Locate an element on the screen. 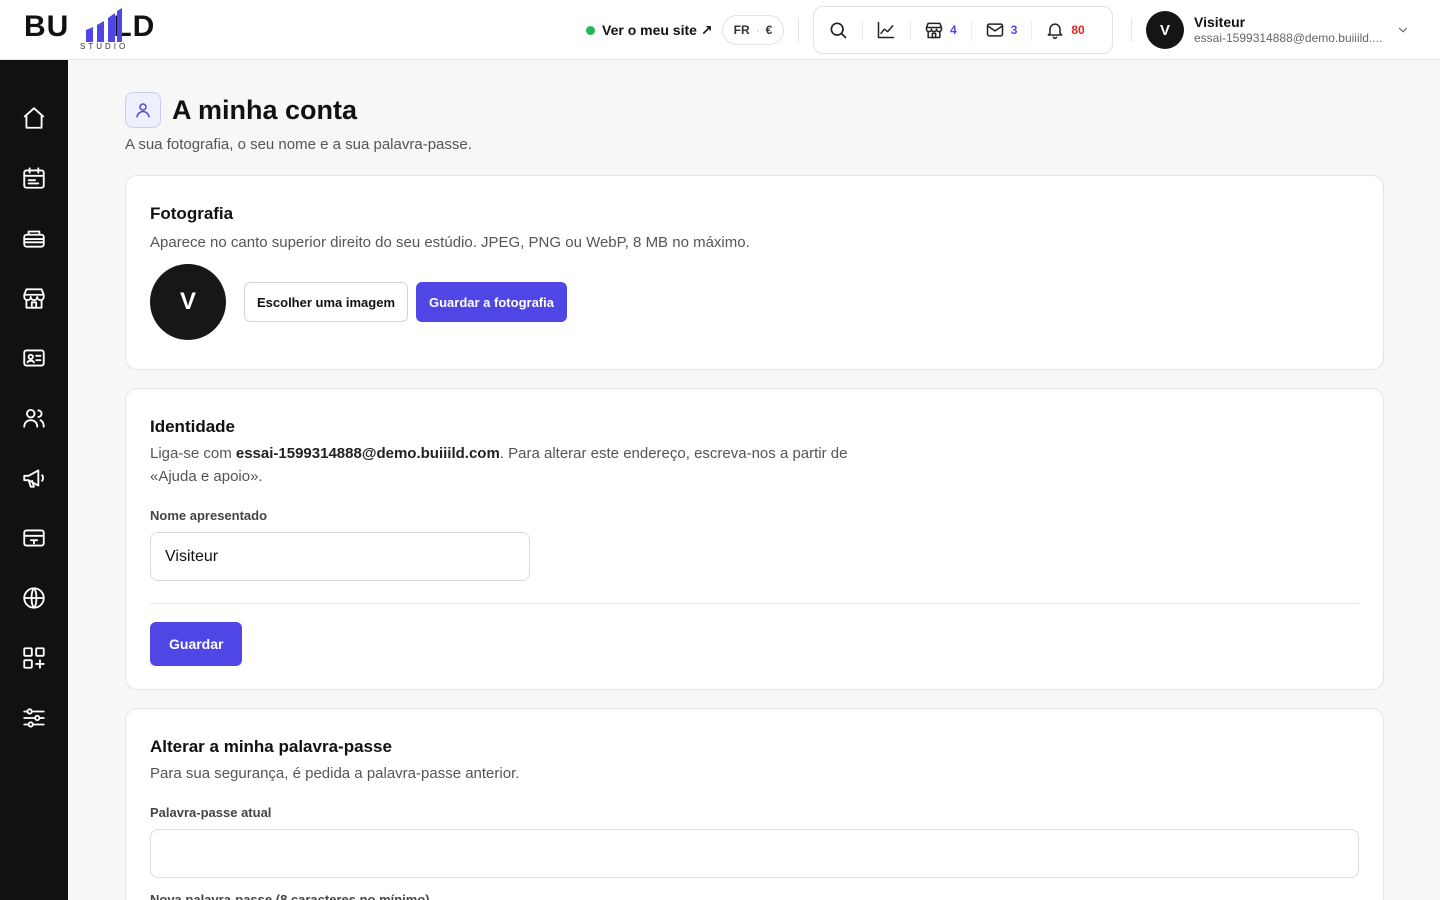 This screenshot has width=1440, height=900. calendar-icon is located at coordinates (34, 178).